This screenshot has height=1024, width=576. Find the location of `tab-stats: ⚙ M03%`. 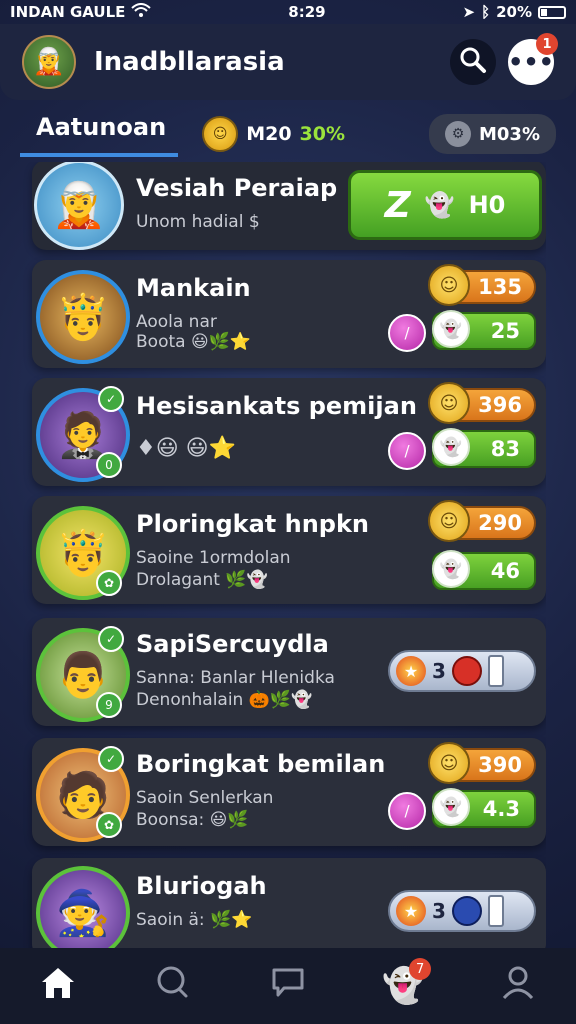

tab-stats: ⚙ M03% is located at coordinates (492, 134).